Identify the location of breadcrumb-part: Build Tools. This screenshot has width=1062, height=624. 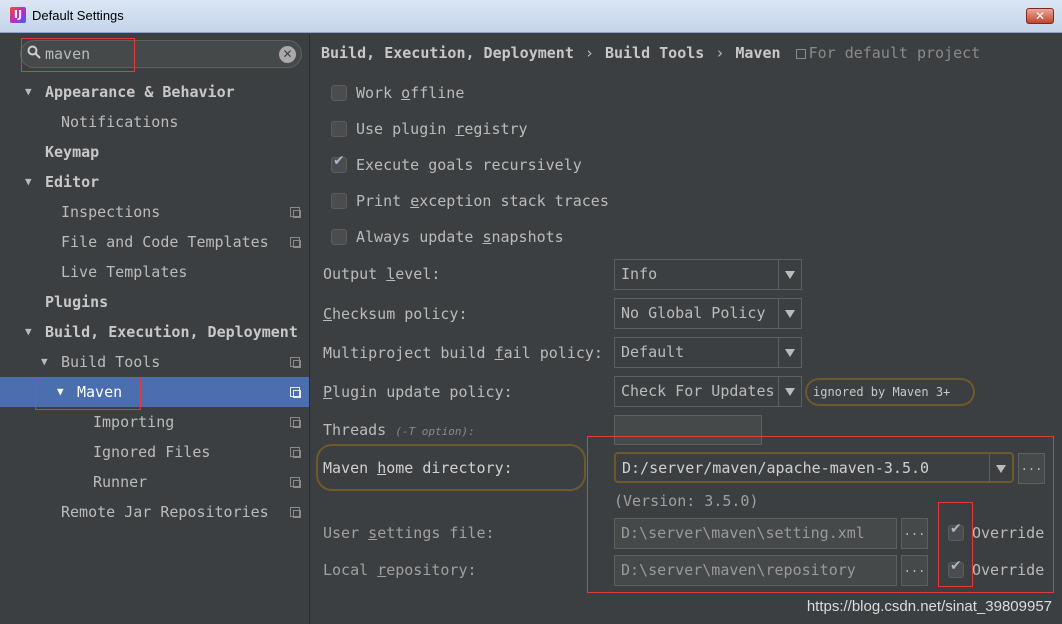
(654, 53).